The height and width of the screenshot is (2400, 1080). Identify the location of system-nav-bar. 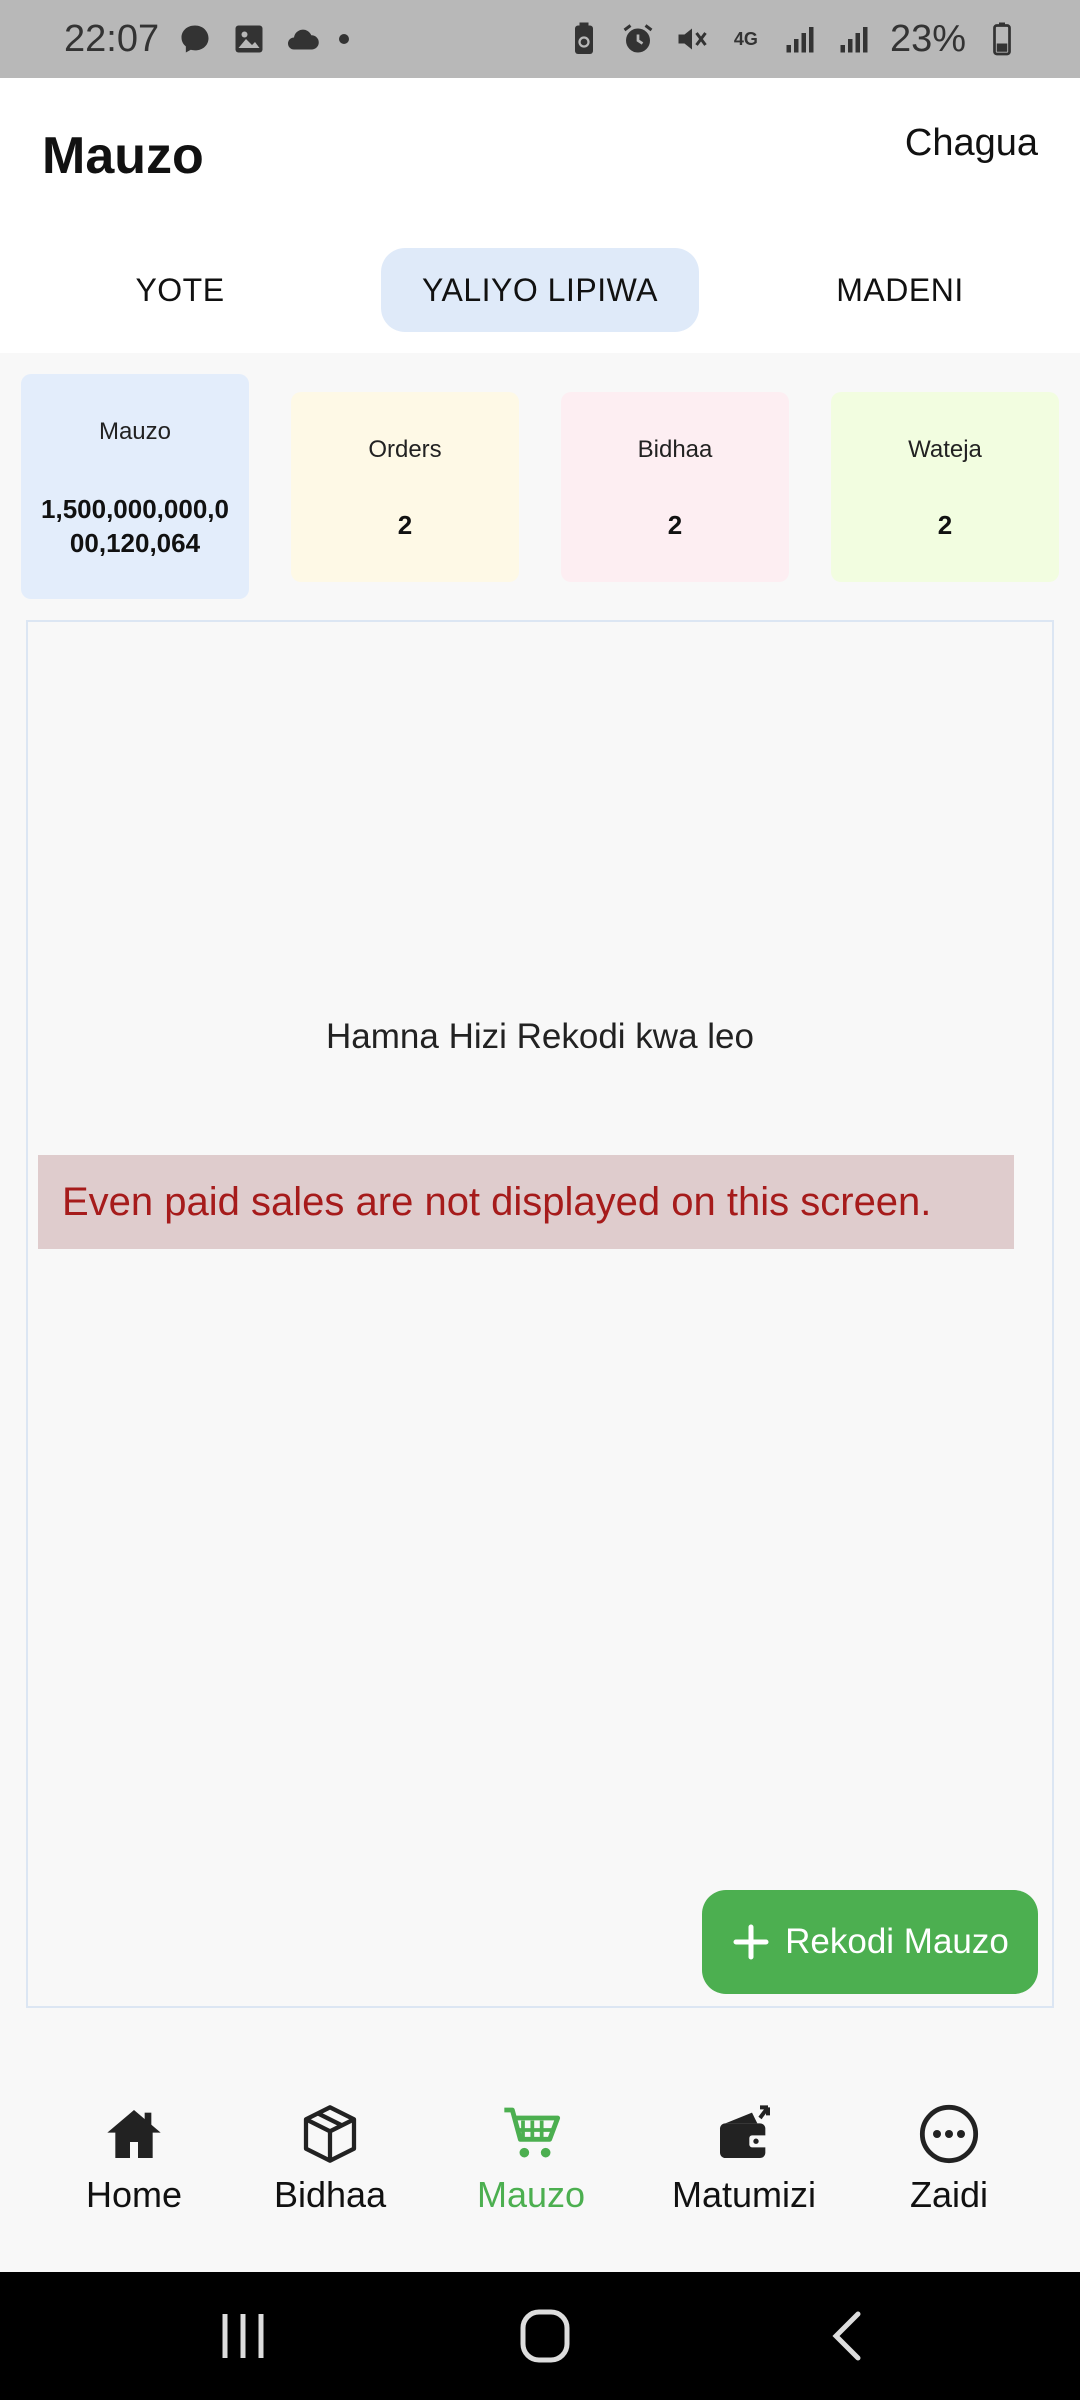
(540, 2336).